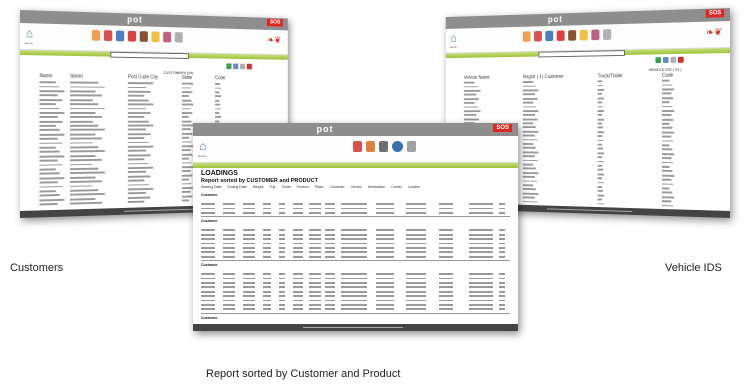 This screenshot has width=744, height=390. What do you see at coordinates (355, 129) in the screenshot?
I see `top-bar: pot SOS` at bounding box center [355, 129].